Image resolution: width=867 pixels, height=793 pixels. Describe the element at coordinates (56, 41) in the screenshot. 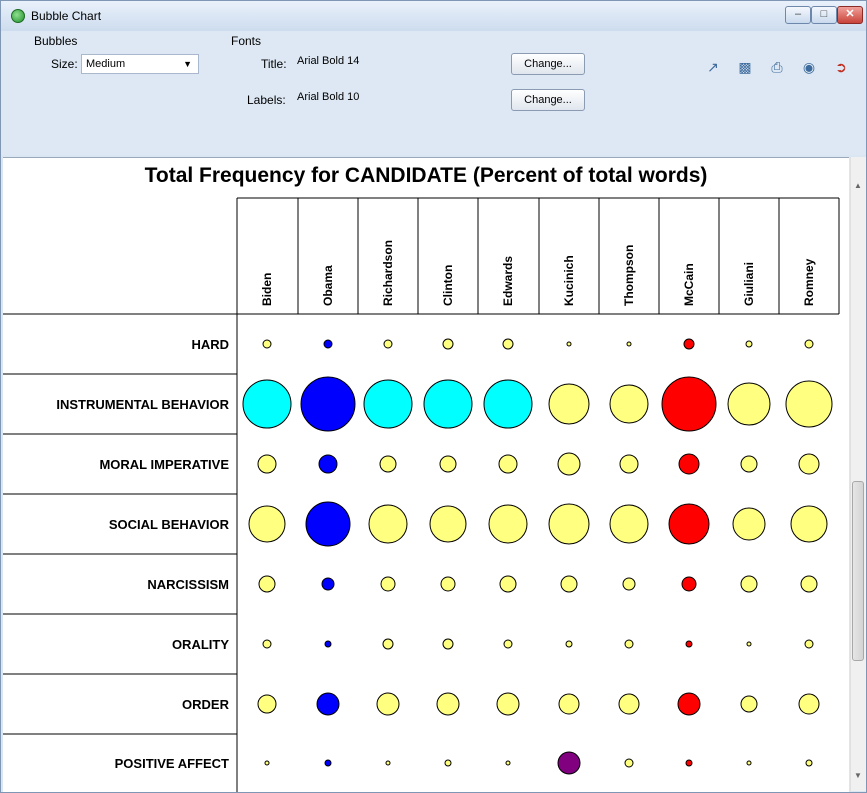

I see `bubbles-group-label: Bubbles` at that location.